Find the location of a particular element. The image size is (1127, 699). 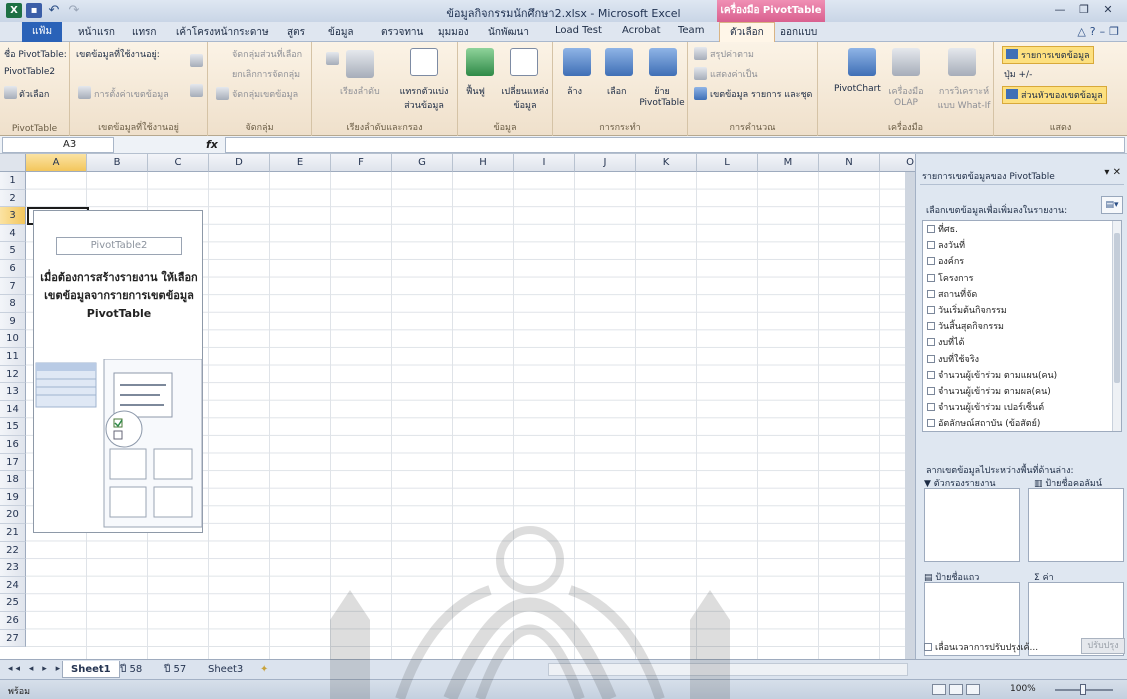

restore-icon: ❐ is located at coordinates (1084, 10).